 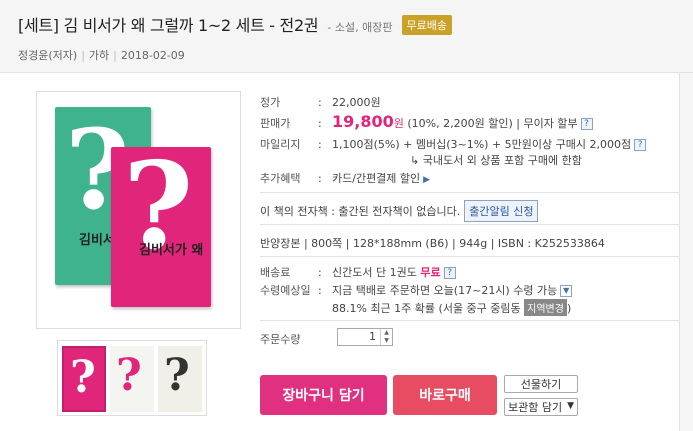 What do you see at coordinates (535, 407) in the screenshot?
I see `save-label: 보관함 담기` at bounding box center [535, 407].